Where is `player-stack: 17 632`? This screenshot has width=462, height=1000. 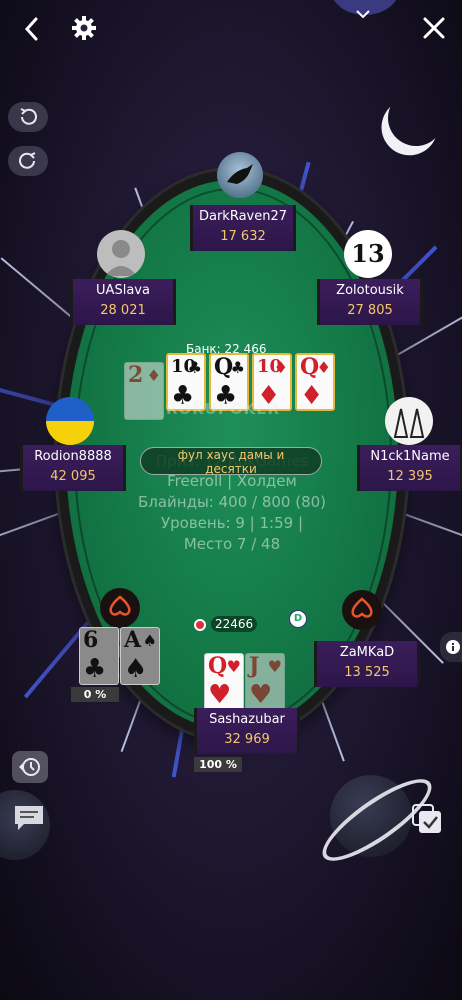 player-stack: 17 632 is located at coordinates (243, 236).